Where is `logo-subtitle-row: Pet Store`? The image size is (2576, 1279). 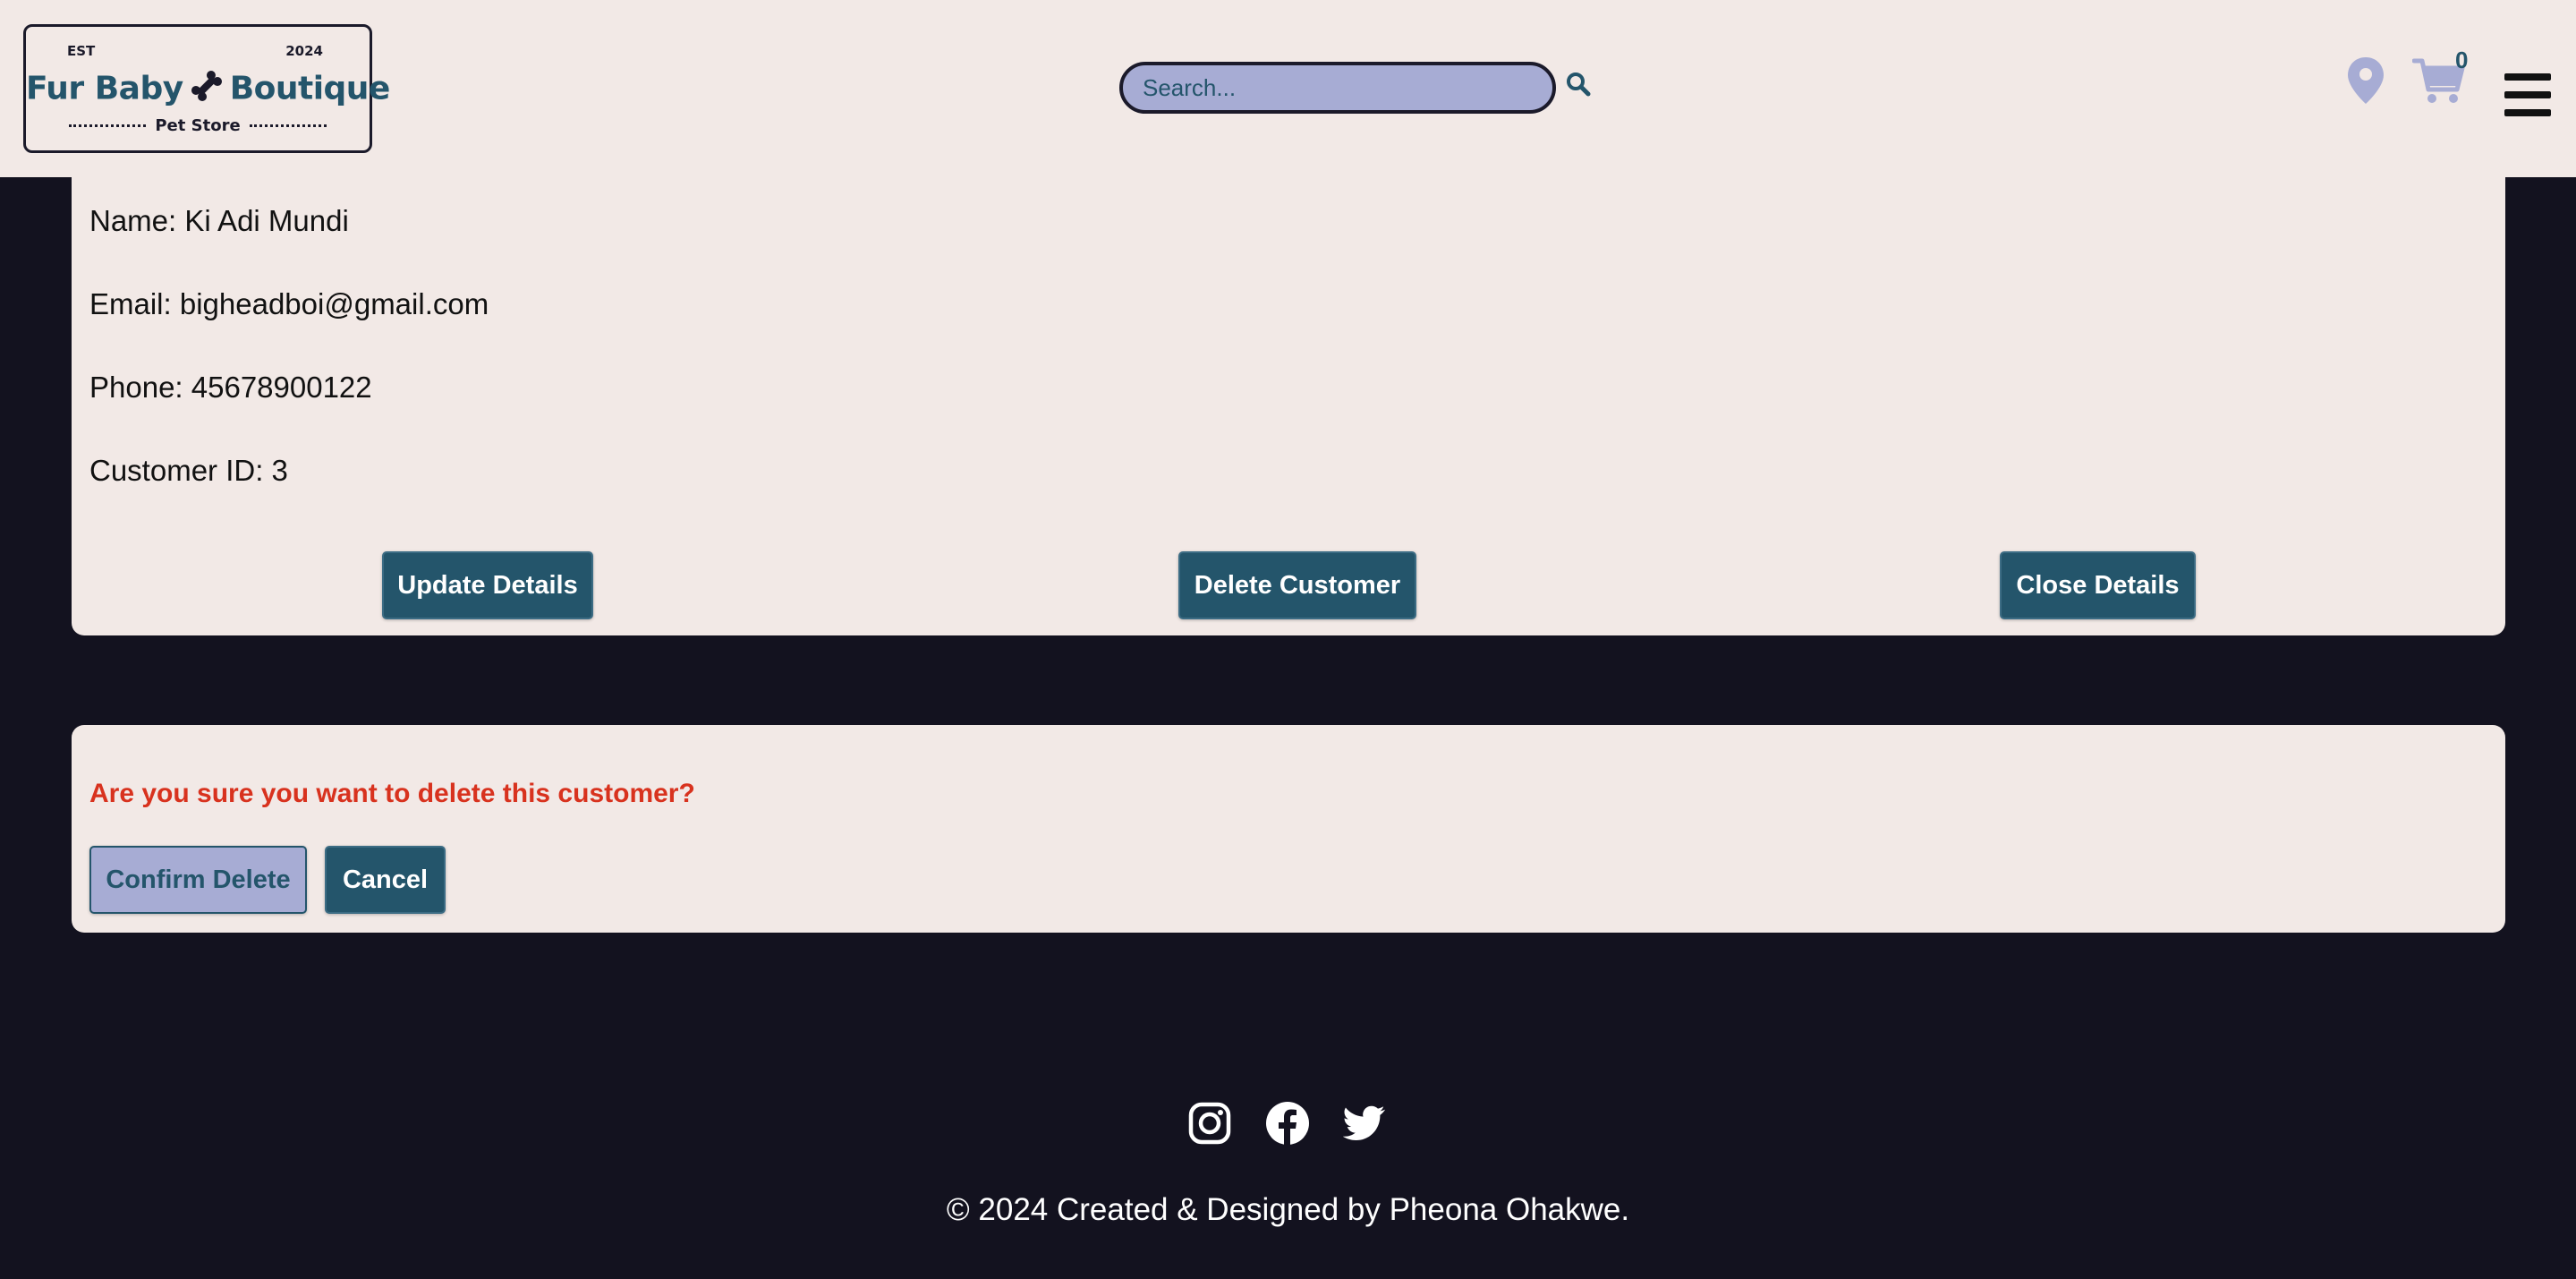 logo-subtitle-row: Pet Store is located at coordinates (198, 125).